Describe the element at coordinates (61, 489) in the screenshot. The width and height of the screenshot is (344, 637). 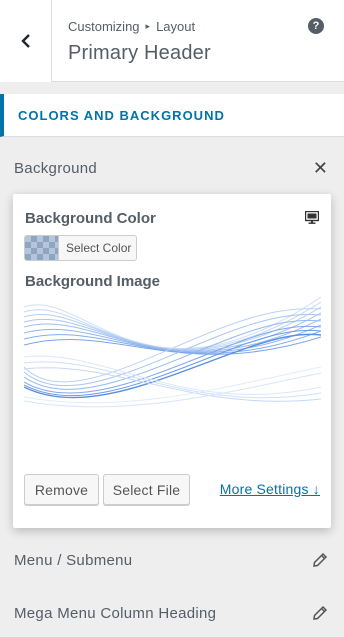
I see `remove-button: Remove` at that location.